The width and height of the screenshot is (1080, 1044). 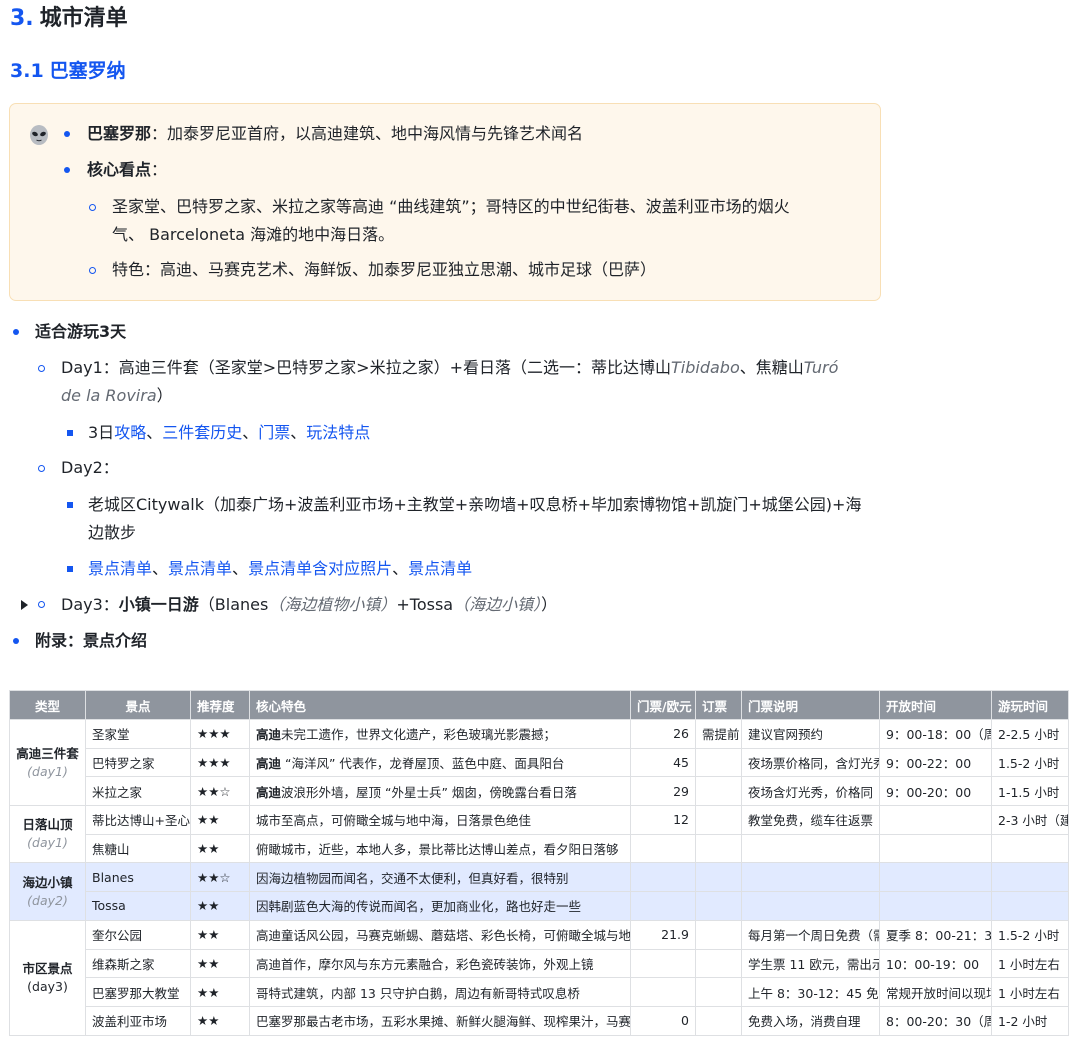 I want to click on duration-cell: 1-1.5 小时, so click(x=1030, y=791).